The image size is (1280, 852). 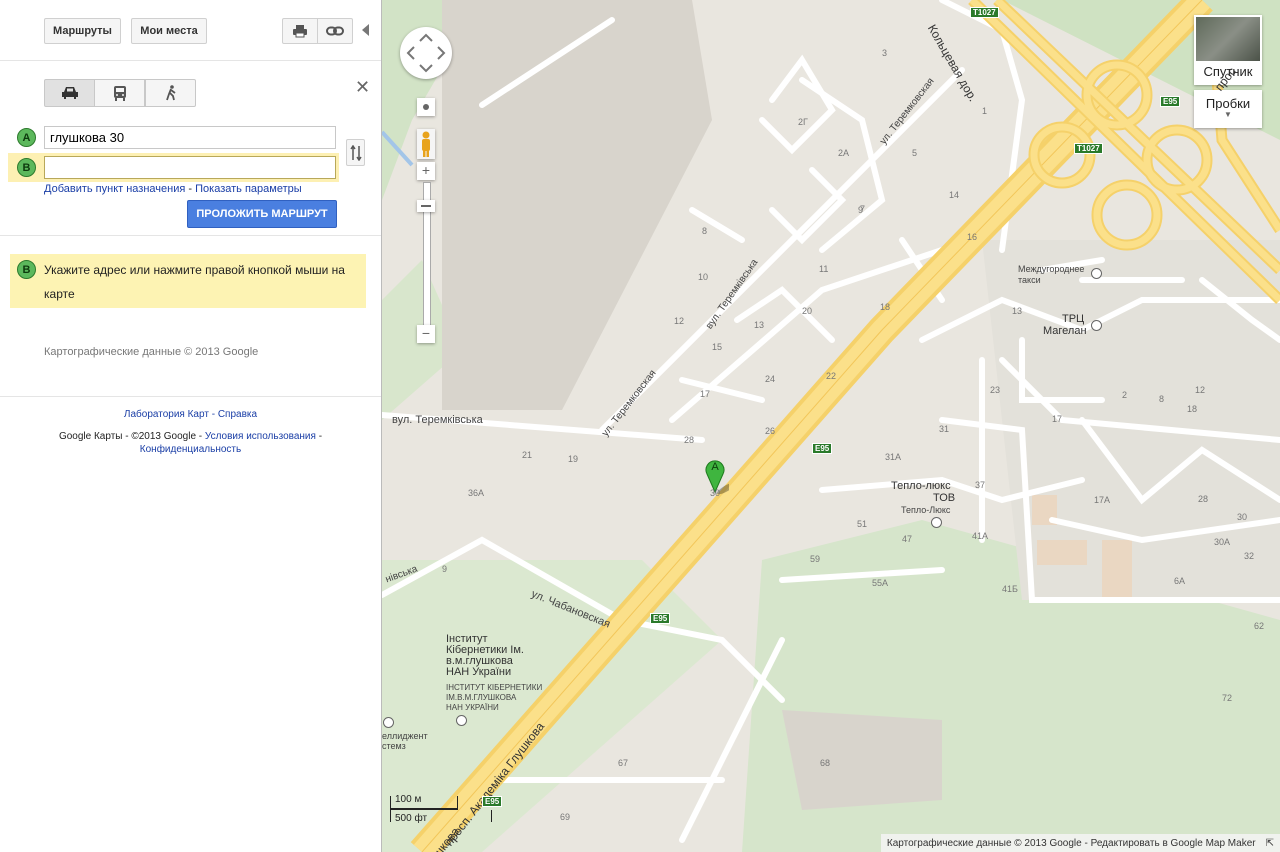 What do you see at coordinates (479, 672) in the screenshot?
I see `poi-line: НАН України` at bounding box center [479, 672].